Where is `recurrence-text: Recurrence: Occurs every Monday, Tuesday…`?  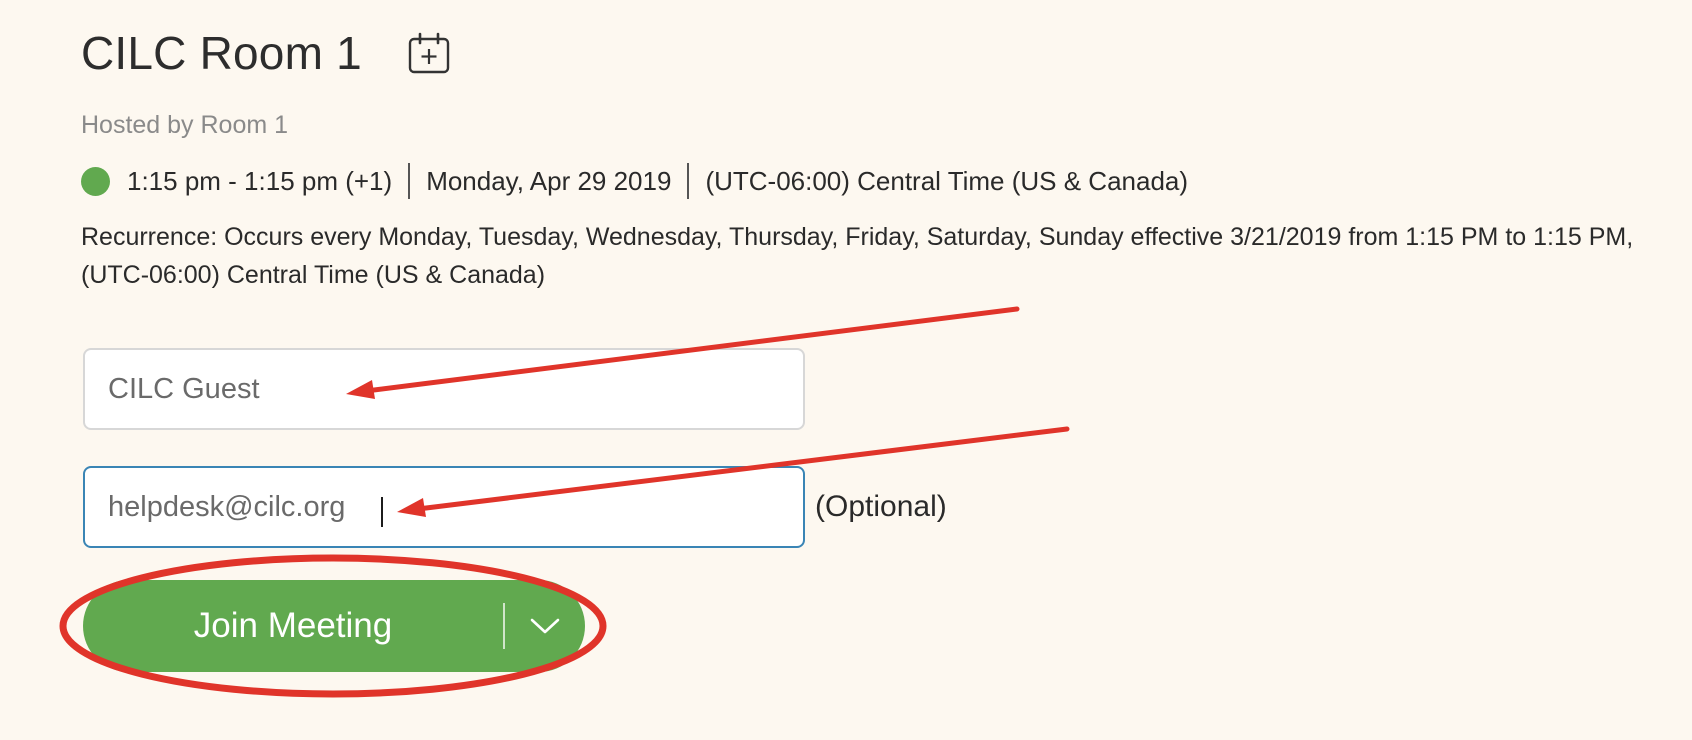 recurrence-text: Recurrence: Occurs every Monday, Tuesday… is located at coordinates (857, 256).